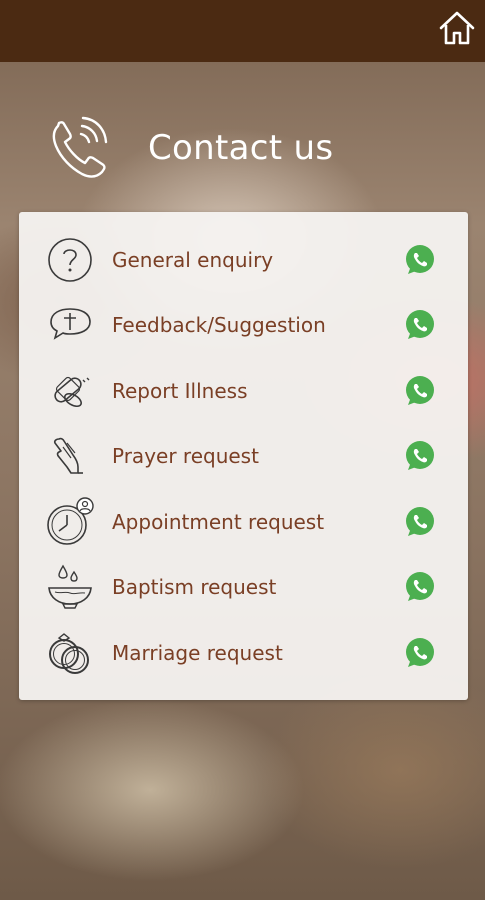 The image size is (485, 900). What do you see at coordinates (241, 148) in the screenshot?
I see `page-title: Contact us` at bounding box center [241, 148].